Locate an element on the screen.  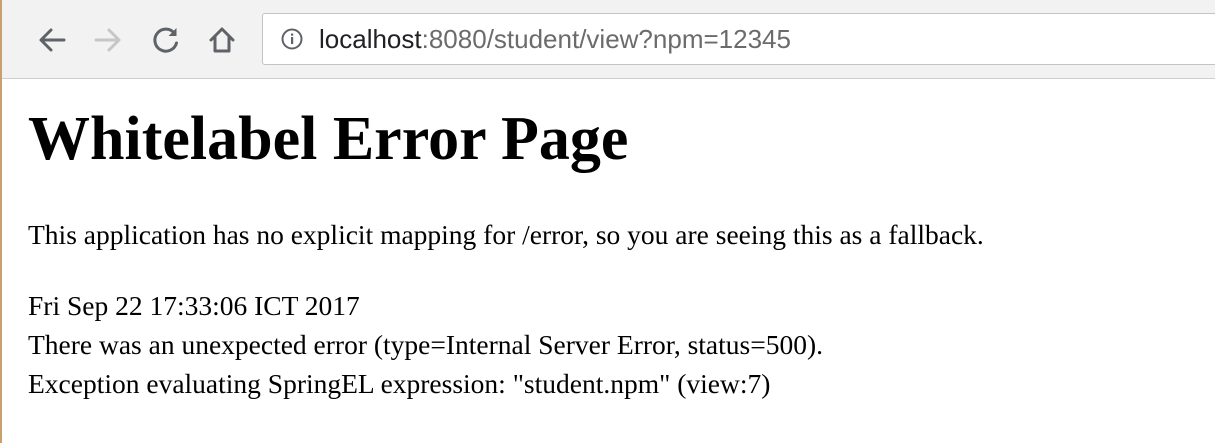
url-path: :8080/student/view?npm=12345 is located at coordinates (606, 39).